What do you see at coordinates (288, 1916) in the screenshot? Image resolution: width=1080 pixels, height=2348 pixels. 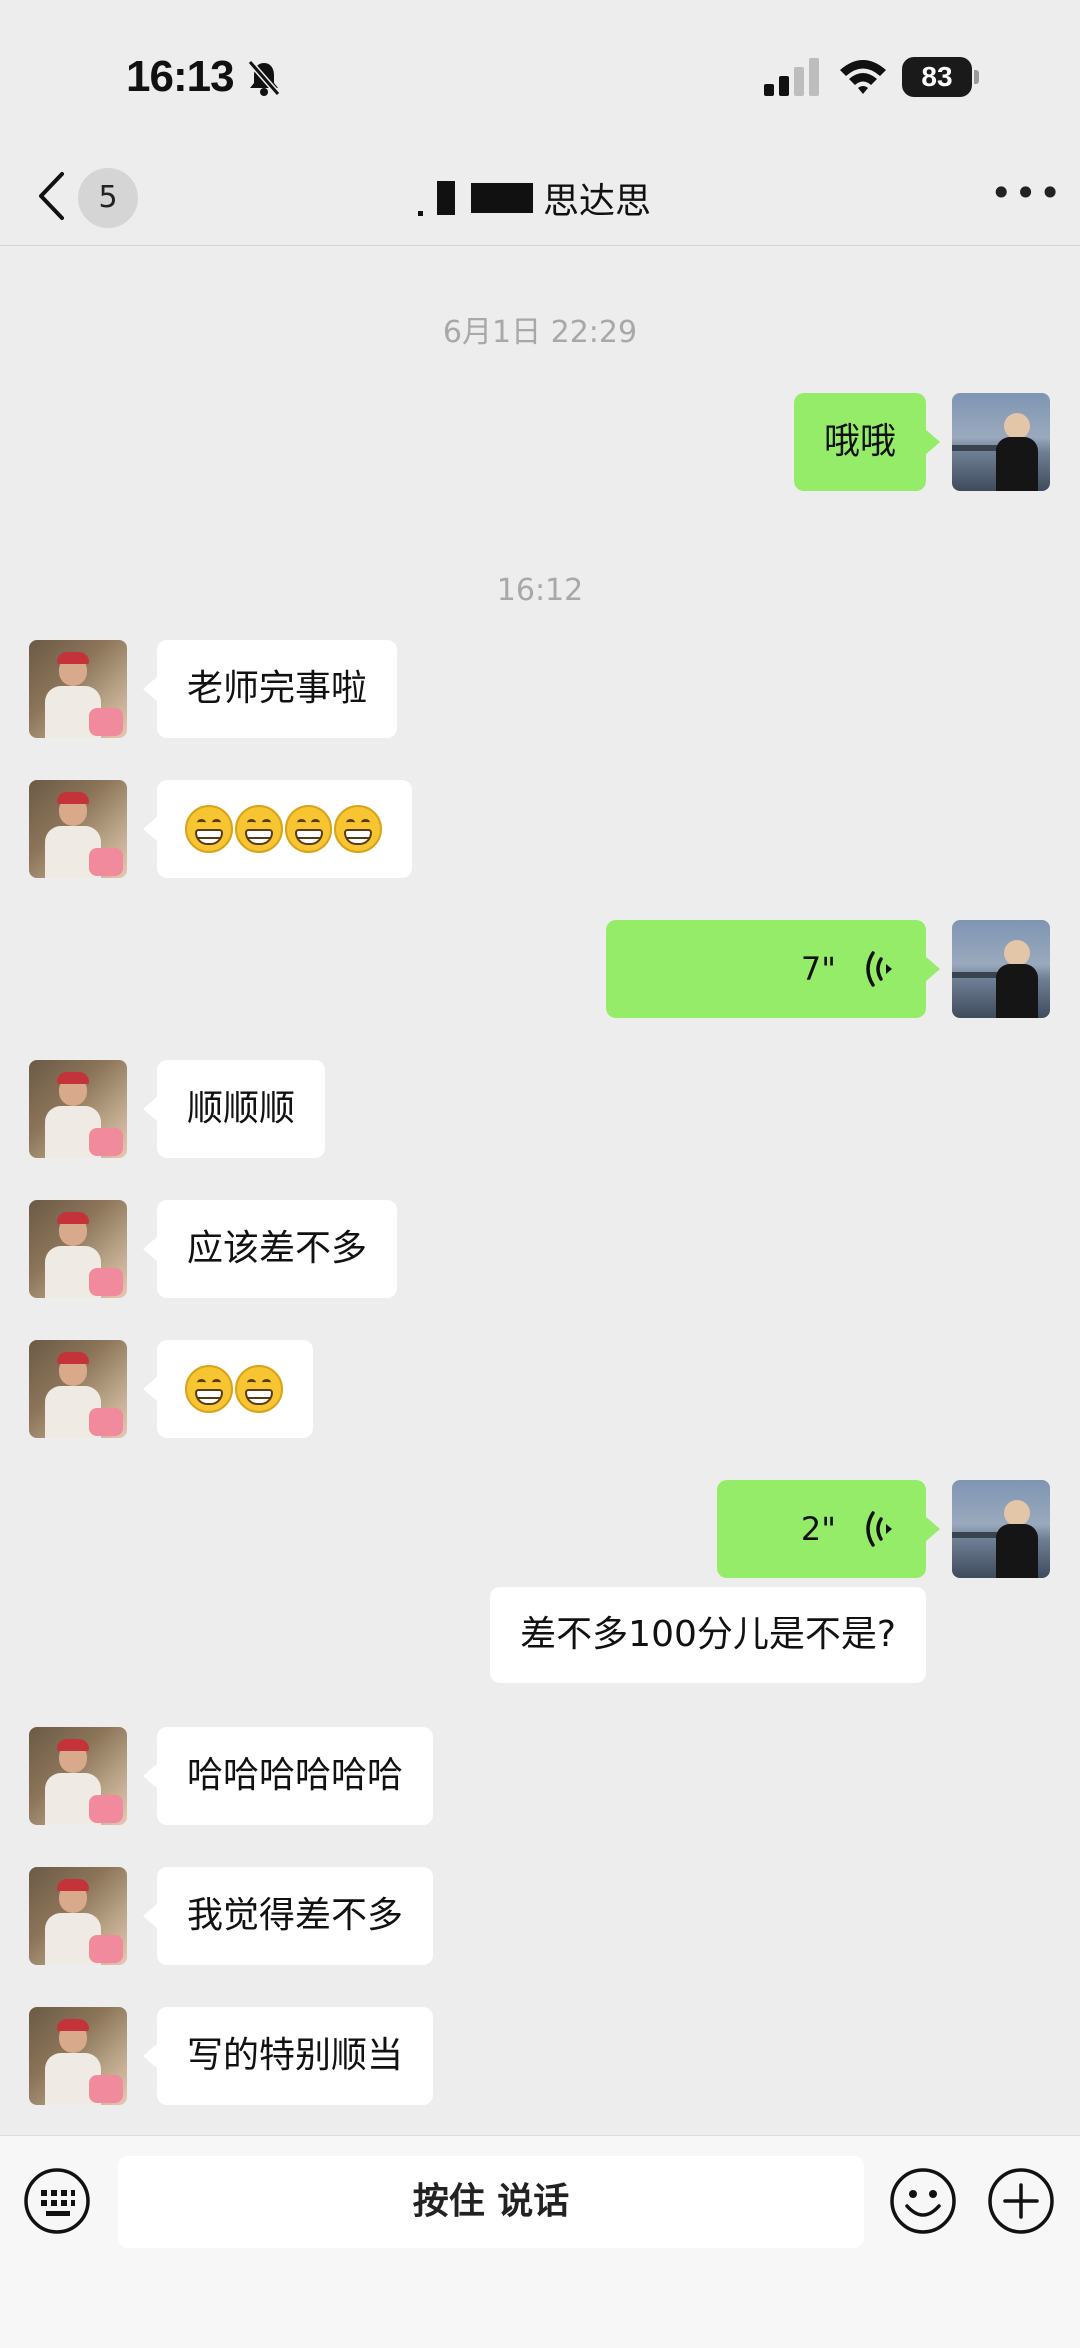 I see `message-bubble-incoming: 我觉得差不多` at bounding box center [288, 1916].